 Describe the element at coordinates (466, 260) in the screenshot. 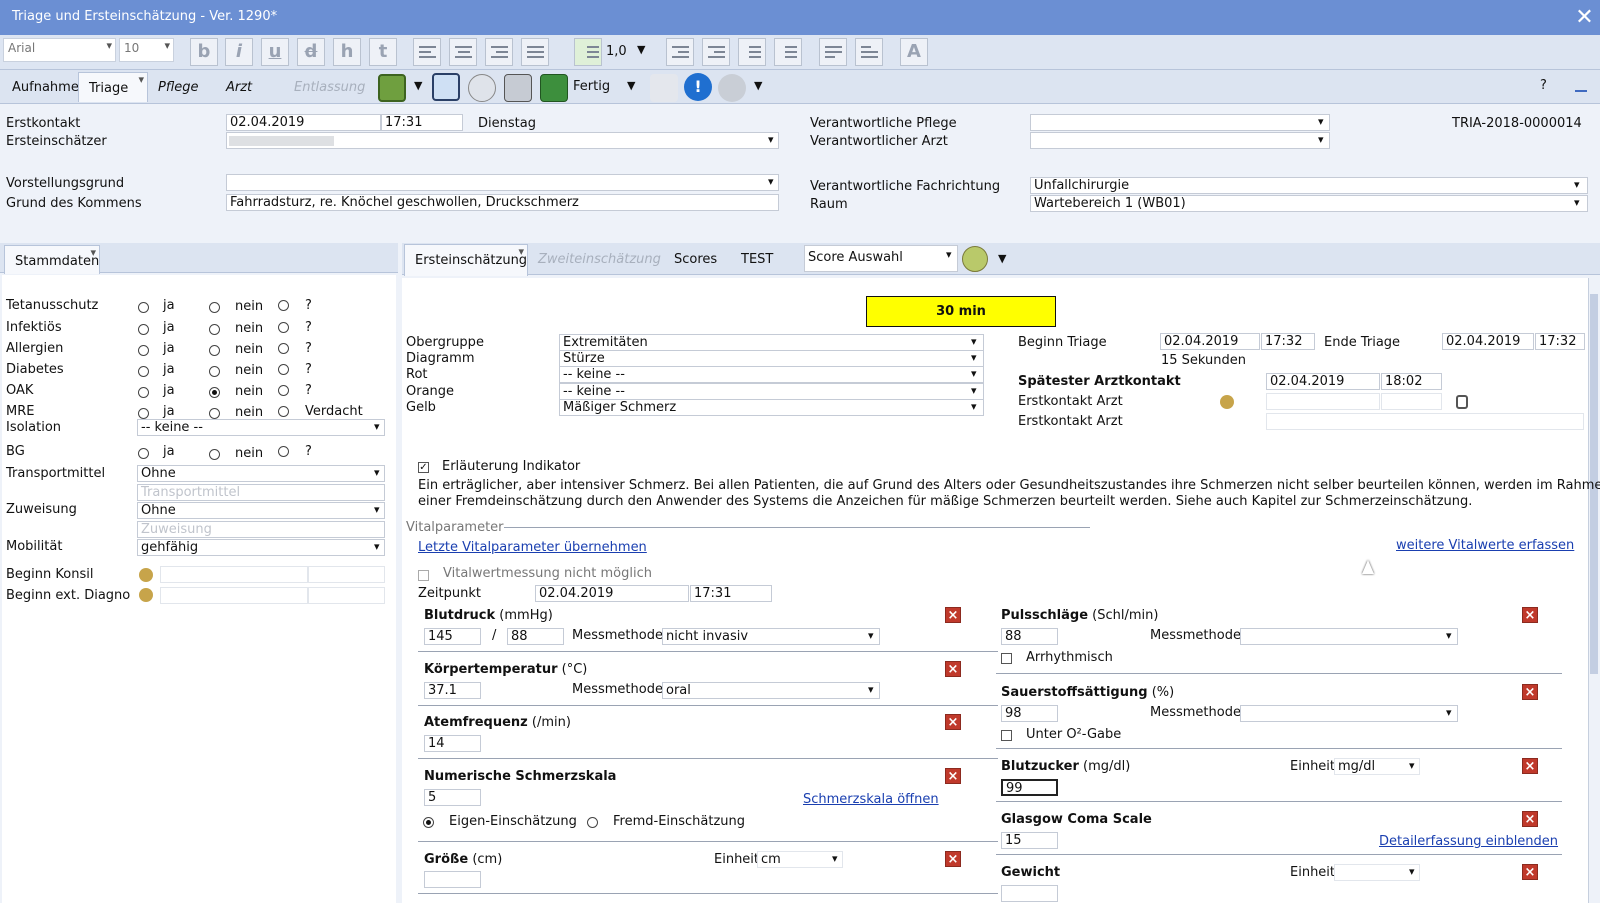

I see `tab-ersteinschaetzung: Ersteinschätzung` at that location.